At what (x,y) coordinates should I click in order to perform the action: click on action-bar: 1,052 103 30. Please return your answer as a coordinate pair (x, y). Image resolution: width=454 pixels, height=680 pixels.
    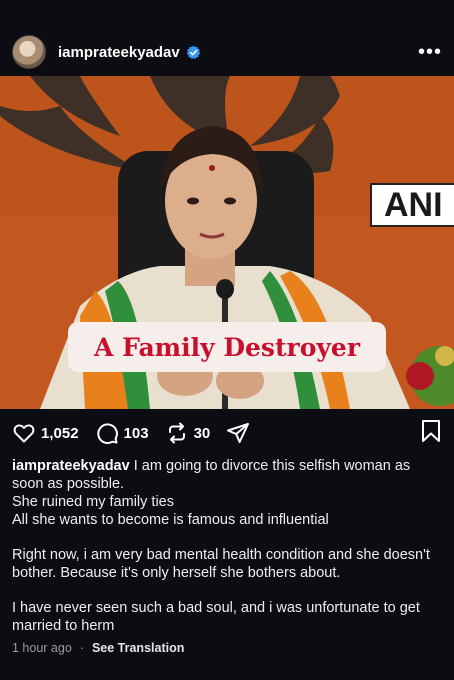
    Looking at the image, I should click on (227, 433).